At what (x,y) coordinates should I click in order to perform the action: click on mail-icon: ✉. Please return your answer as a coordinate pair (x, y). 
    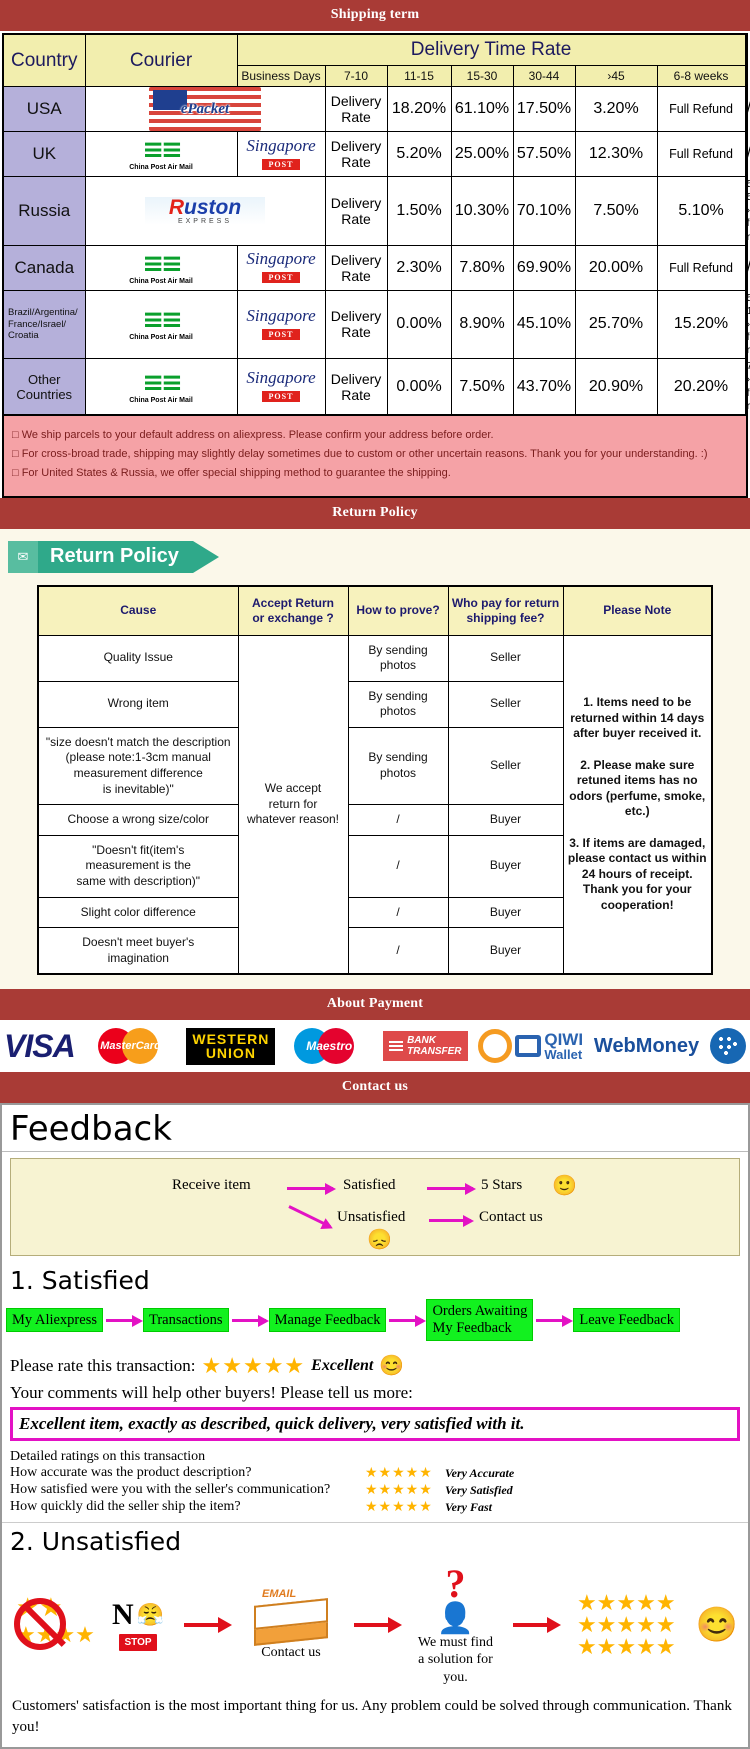
    Looking at the image, I should click on (23, 556).